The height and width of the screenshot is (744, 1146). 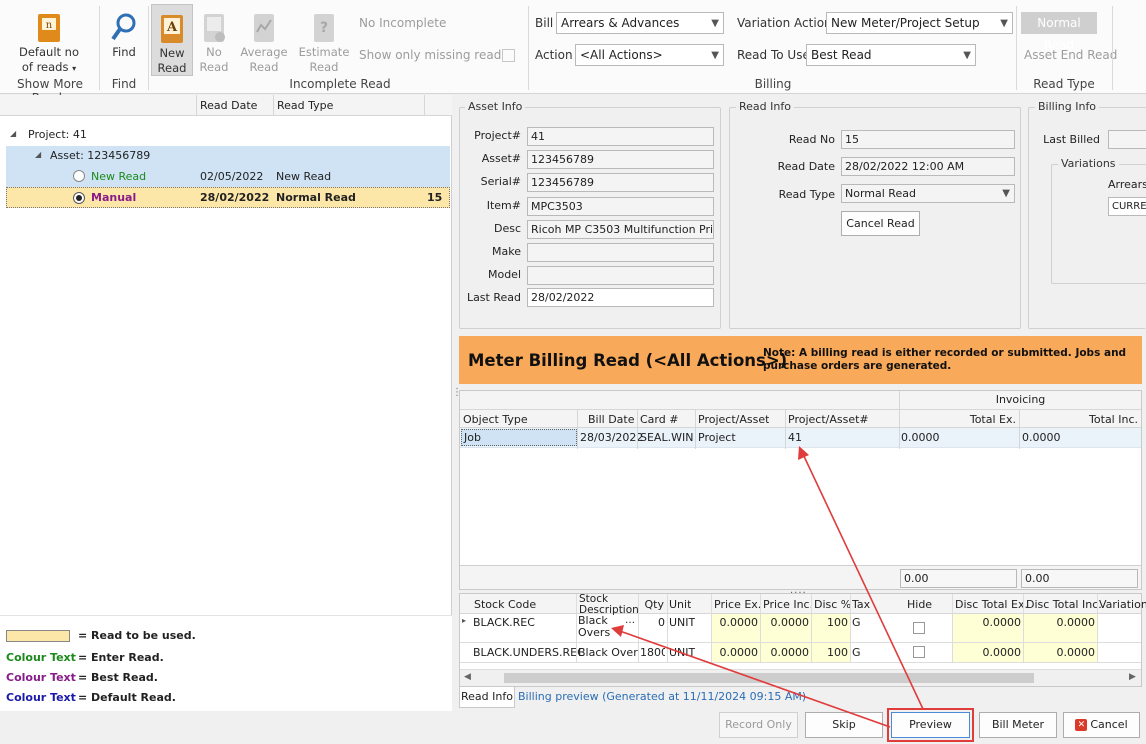 What do you see at coordinates (844, 725) in the screenshot?
I see `skip-button: Skip` at bounding box center [844, 725].